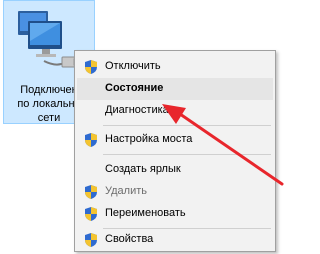 The image size is (320, 254). I want to click on menu-item-diagnostics: Диагностика, so click(175, 111).